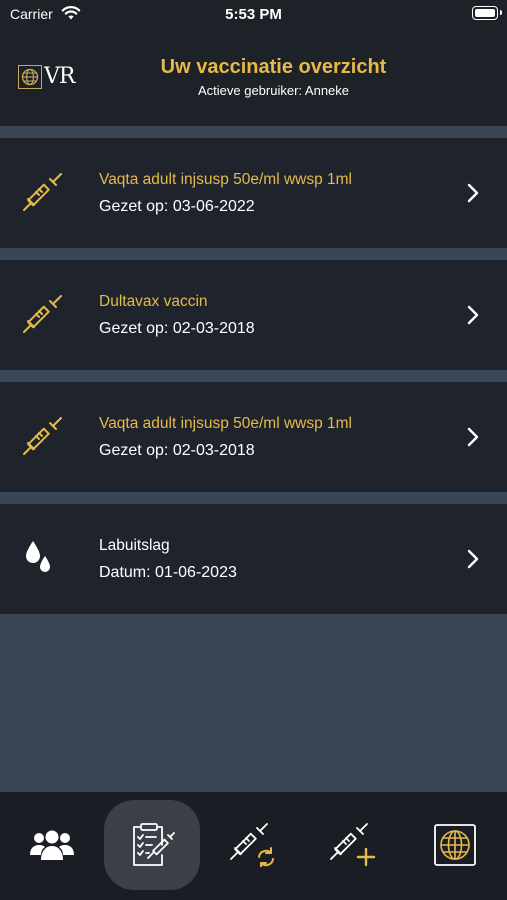 The image size is (507, 900). I want to click on status-time: 5:53 PM, so click(253, 14).